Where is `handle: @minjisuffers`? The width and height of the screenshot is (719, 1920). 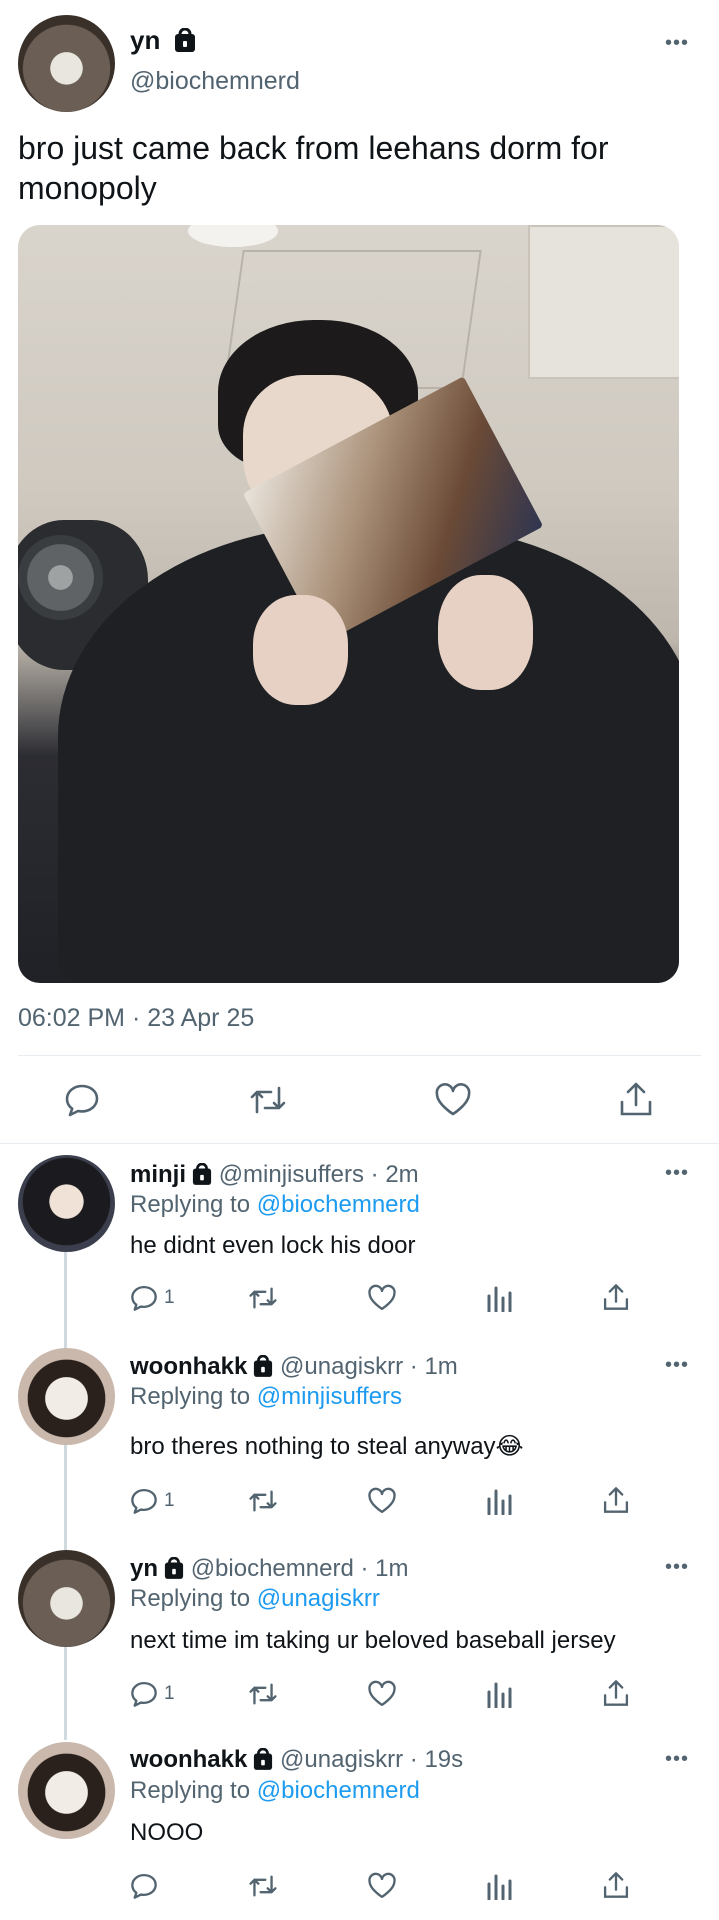 handle: @minjisuffers is located at coordinates (291, 1174).